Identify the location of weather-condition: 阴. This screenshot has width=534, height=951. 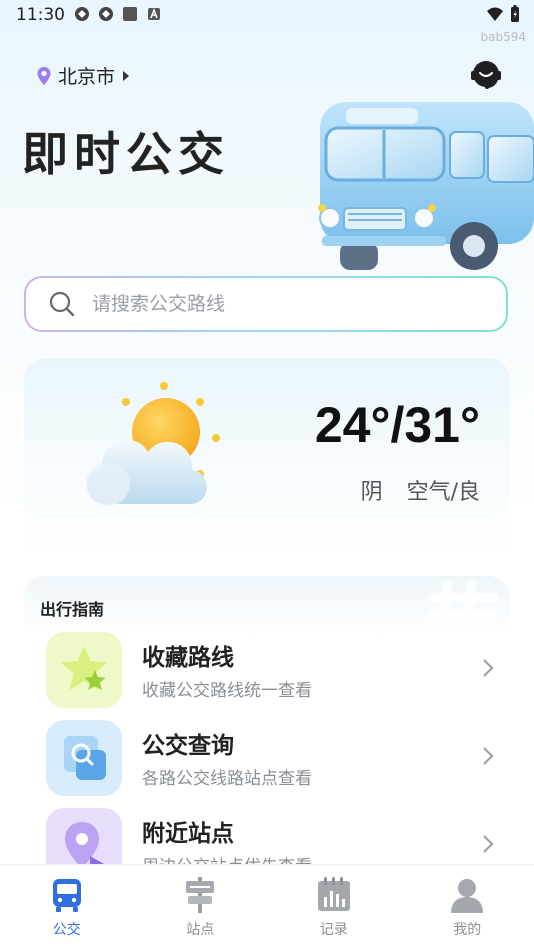
(372, 490).